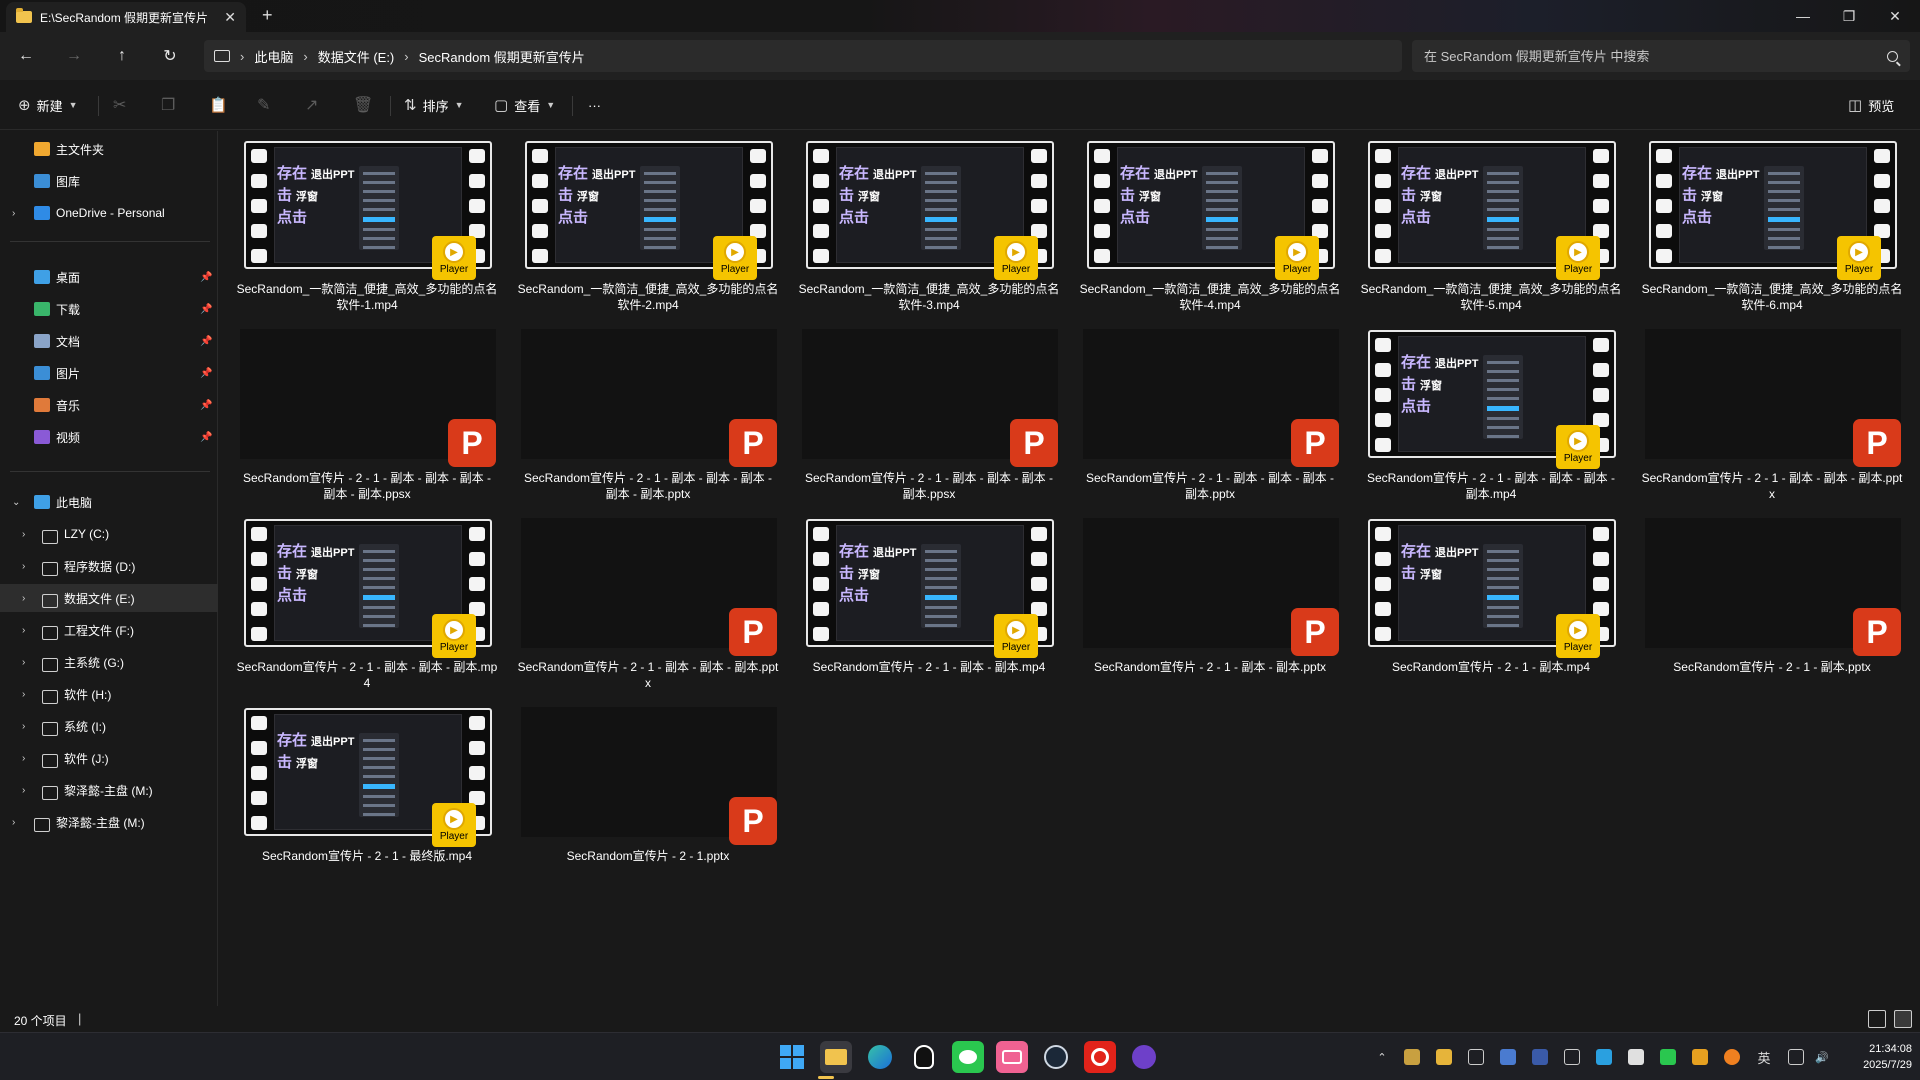 The image size is (1920, 1080). What do you see at coordinates (218, 105) in the screenshot?
I see `paste-button: 📋` at bounding box center [218, 105].